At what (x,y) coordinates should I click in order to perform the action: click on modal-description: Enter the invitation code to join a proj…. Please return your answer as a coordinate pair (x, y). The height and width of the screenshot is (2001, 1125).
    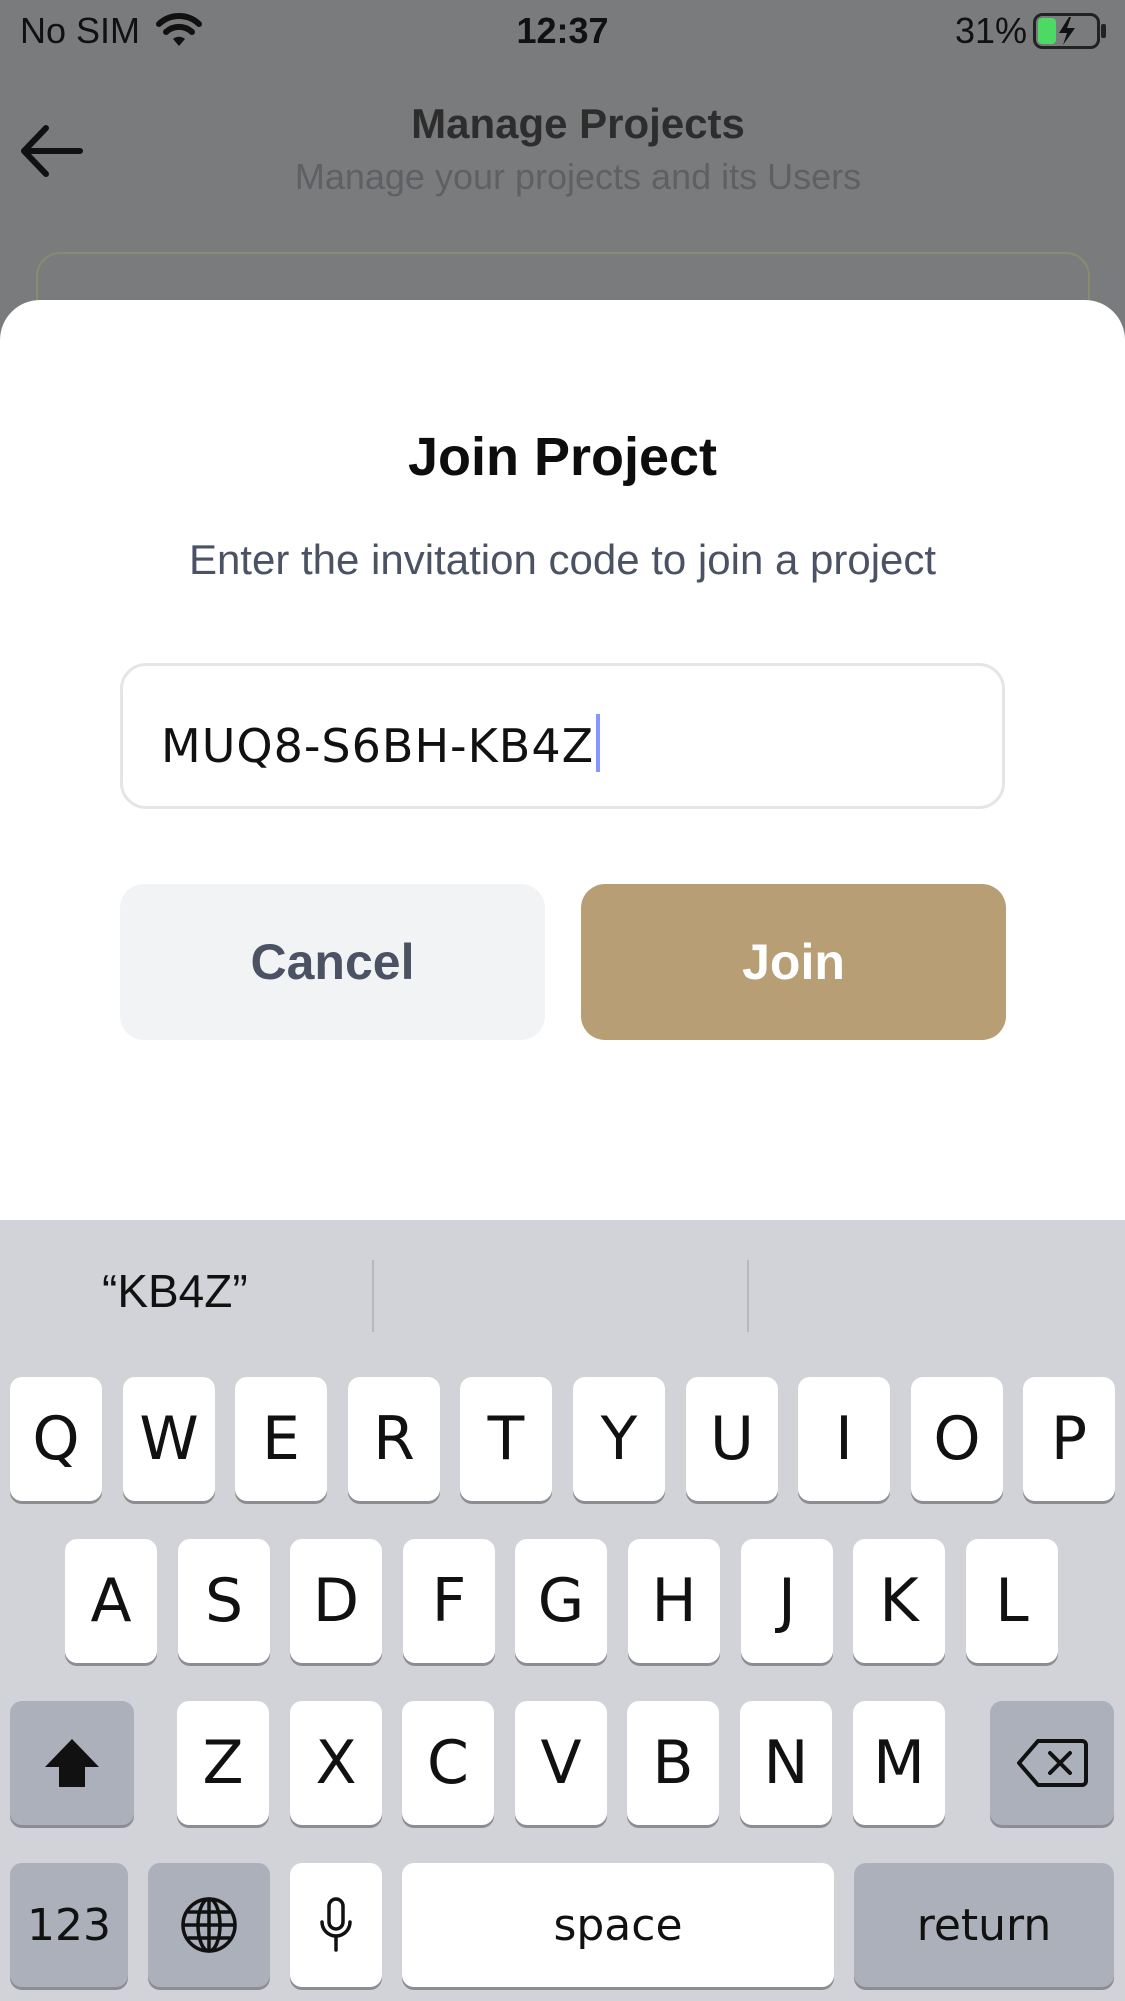
    Looking at the image, I should click on (562, 559).